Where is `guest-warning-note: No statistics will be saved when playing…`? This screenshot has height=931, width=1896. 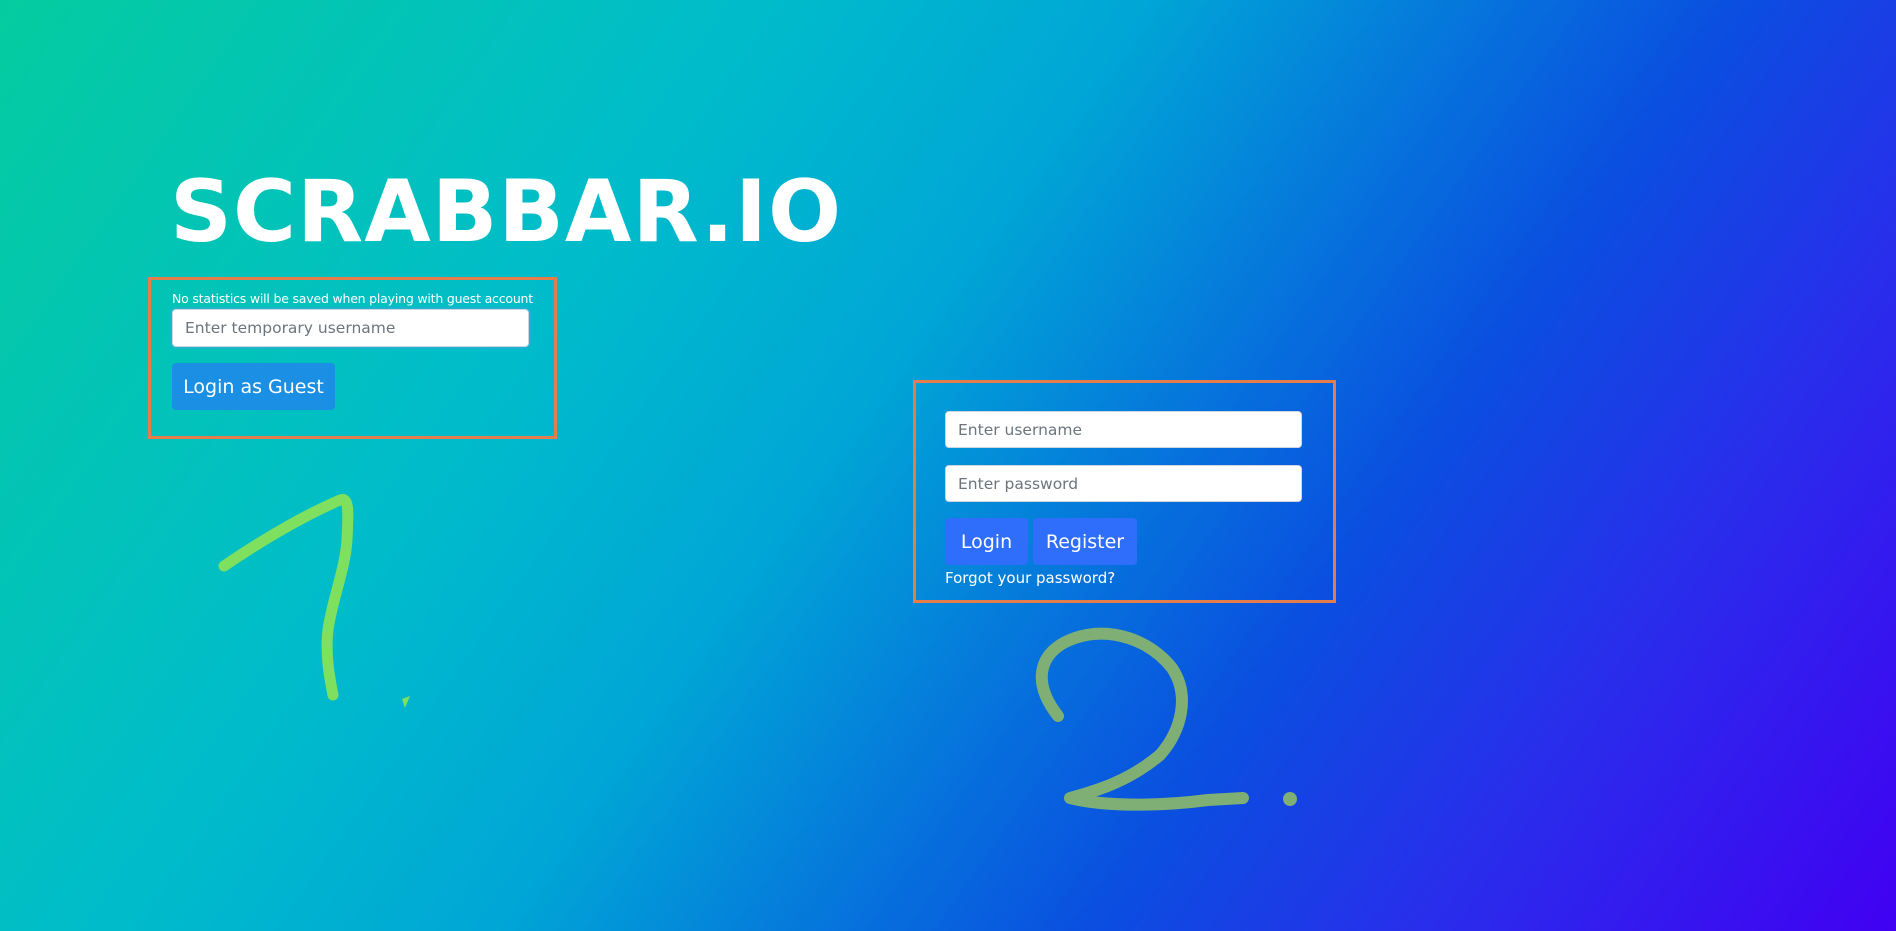 guest-warning-note: No statistics will be saved when playing… is located at coordinates (352, 298).